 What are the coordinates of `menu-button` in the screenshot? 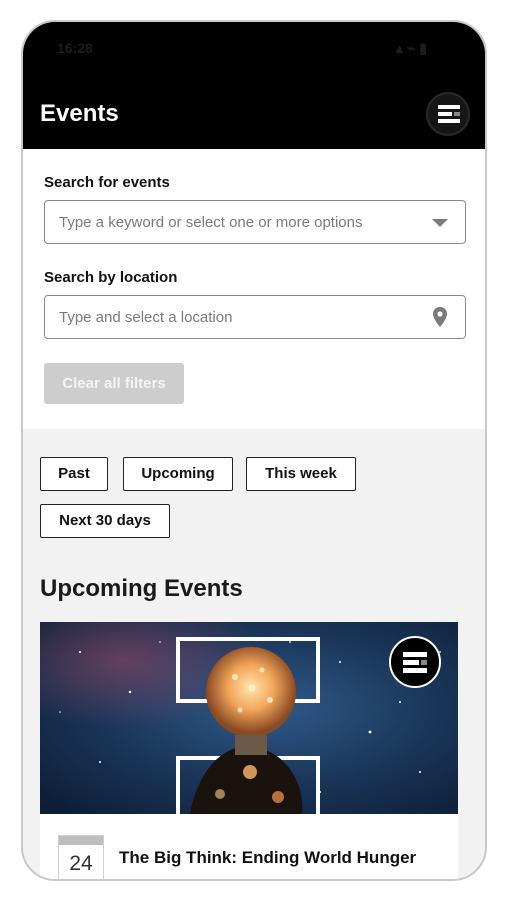 It's located at (448, 114).